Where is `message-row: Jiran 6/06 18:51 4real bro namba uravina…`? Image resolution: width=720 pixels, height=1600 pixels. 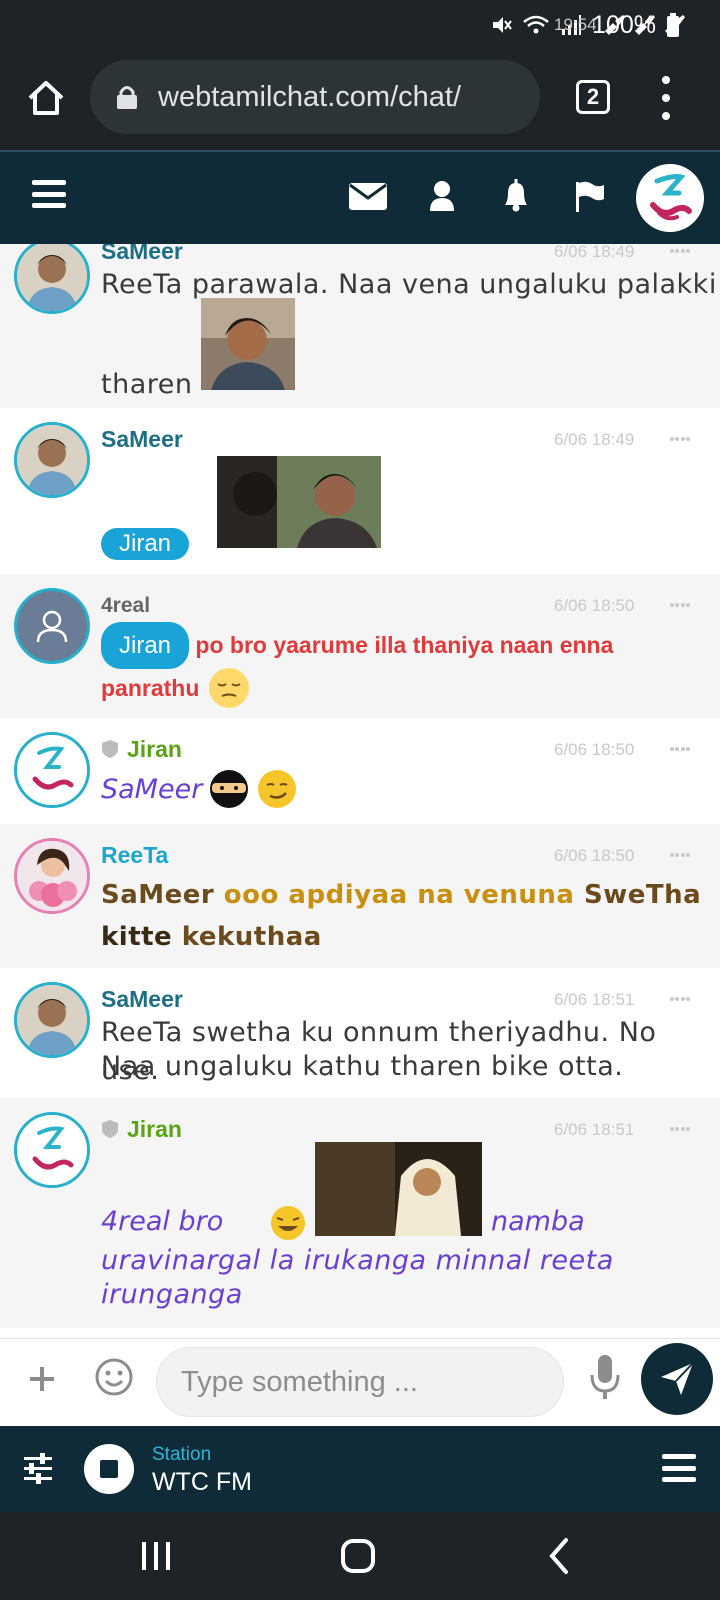 message-row: Jiran 6/06 18:51 4real bro namba uravina… is located at coordinates (360, 1213).